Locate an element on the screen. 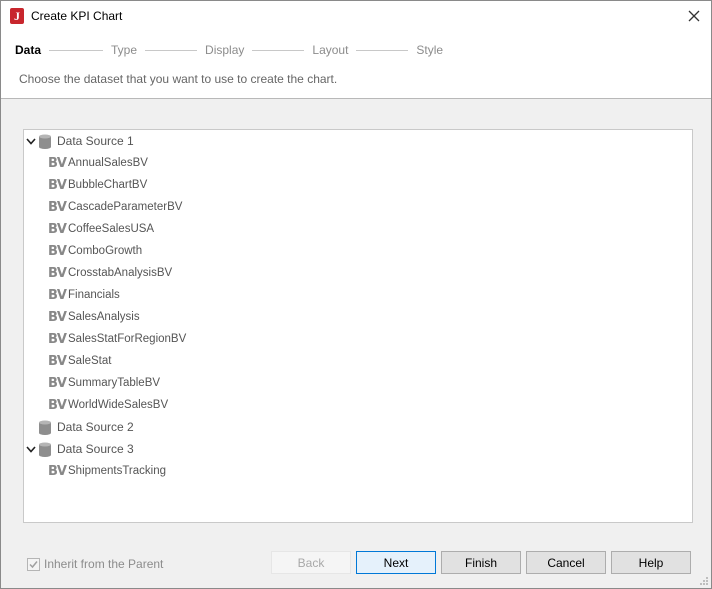 This screenshot has width=712, height=589. tree-node-business-view: BV SaleStat is located at coordinates (79, 361).